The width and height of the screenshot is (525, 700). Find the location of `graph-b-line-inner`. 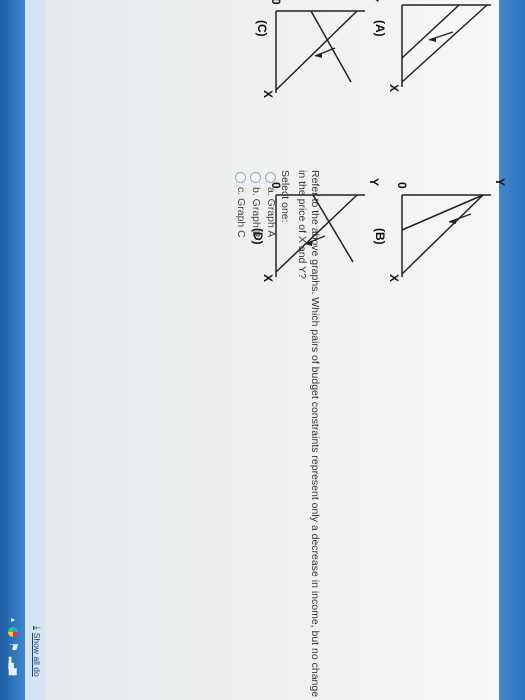

graph-b-line-inner is located at coordinates (442, 212).